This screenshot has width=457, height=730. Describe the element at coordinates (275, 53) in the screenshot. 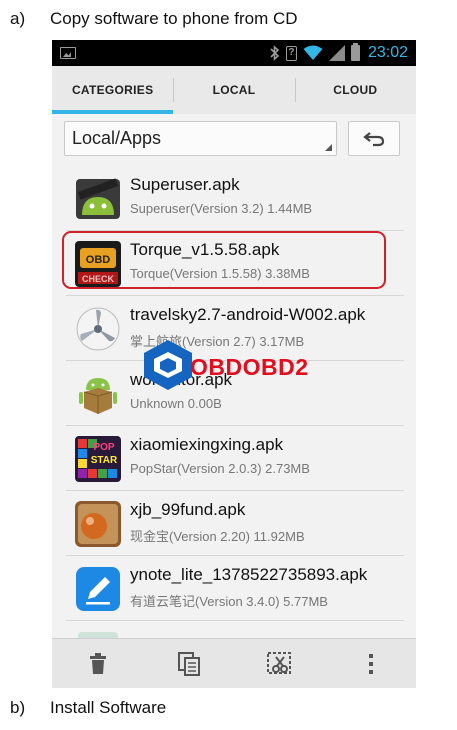

I see `bluetooth-icon` at that location.